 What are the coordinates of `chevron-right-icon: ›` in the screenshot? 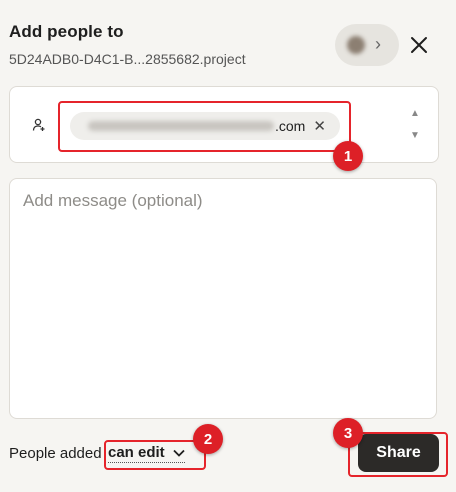 It's located at (378, 44).